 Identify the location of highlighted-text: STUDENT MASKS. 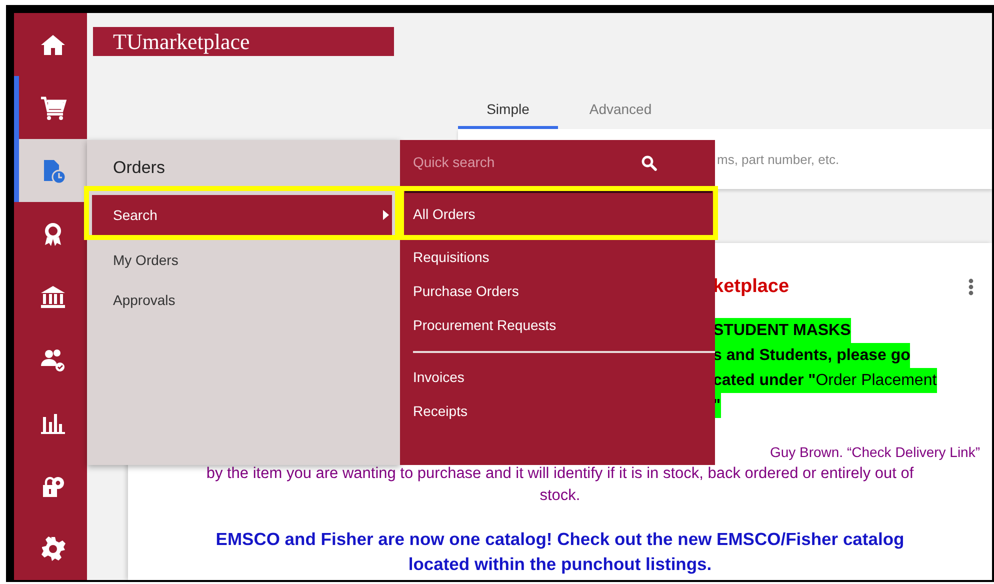
(782, 330).